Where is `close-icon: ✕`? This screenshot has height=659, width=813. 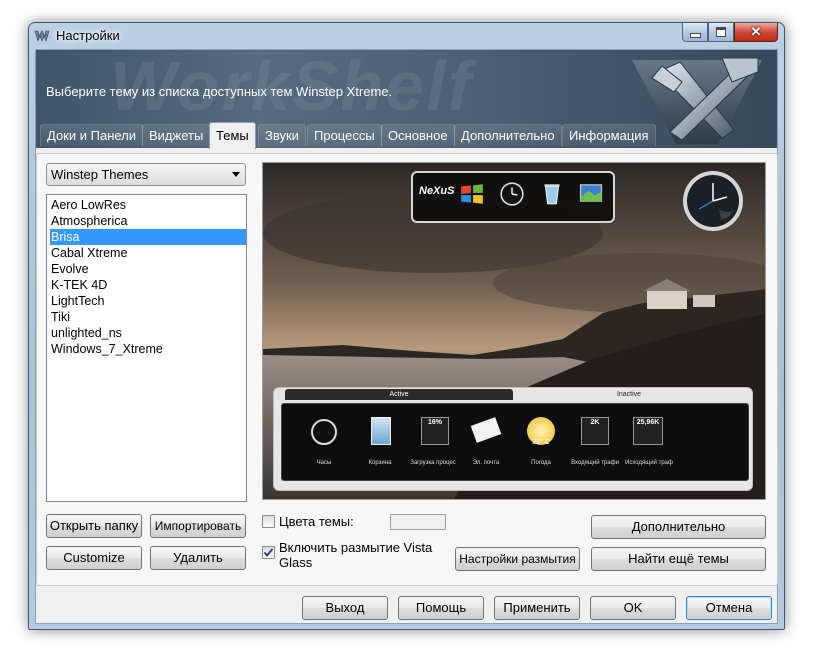
close-icon: ✕ is located at coordinates (756, 31).